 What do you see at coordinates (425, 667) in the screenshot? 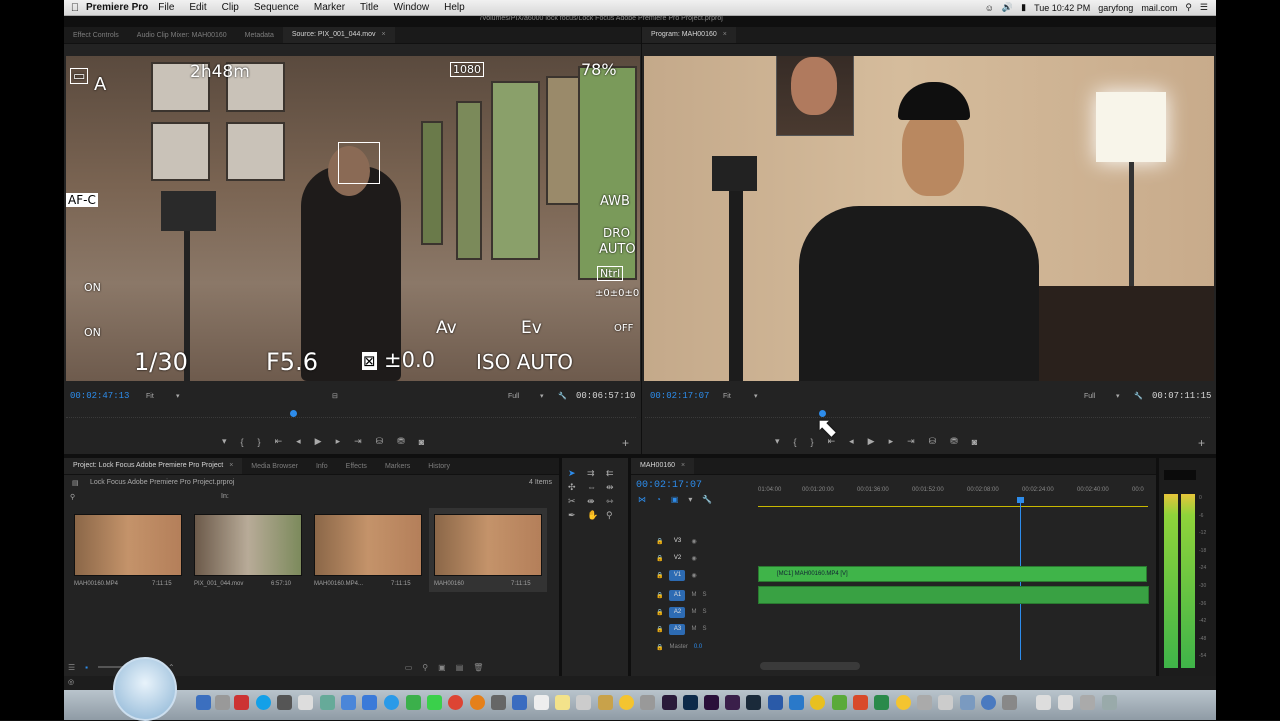
I see `find-icon: ⚲` at bounding box center [425, 667].